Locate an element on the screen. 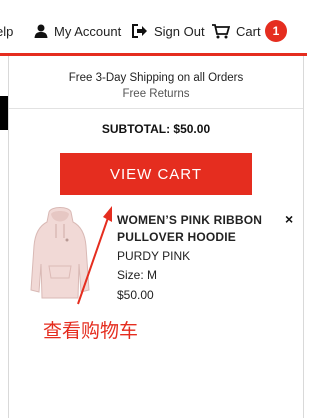 This screenshot has height=418, width=320. product-color: PURDY PINK is located at coordinates (154, 256).